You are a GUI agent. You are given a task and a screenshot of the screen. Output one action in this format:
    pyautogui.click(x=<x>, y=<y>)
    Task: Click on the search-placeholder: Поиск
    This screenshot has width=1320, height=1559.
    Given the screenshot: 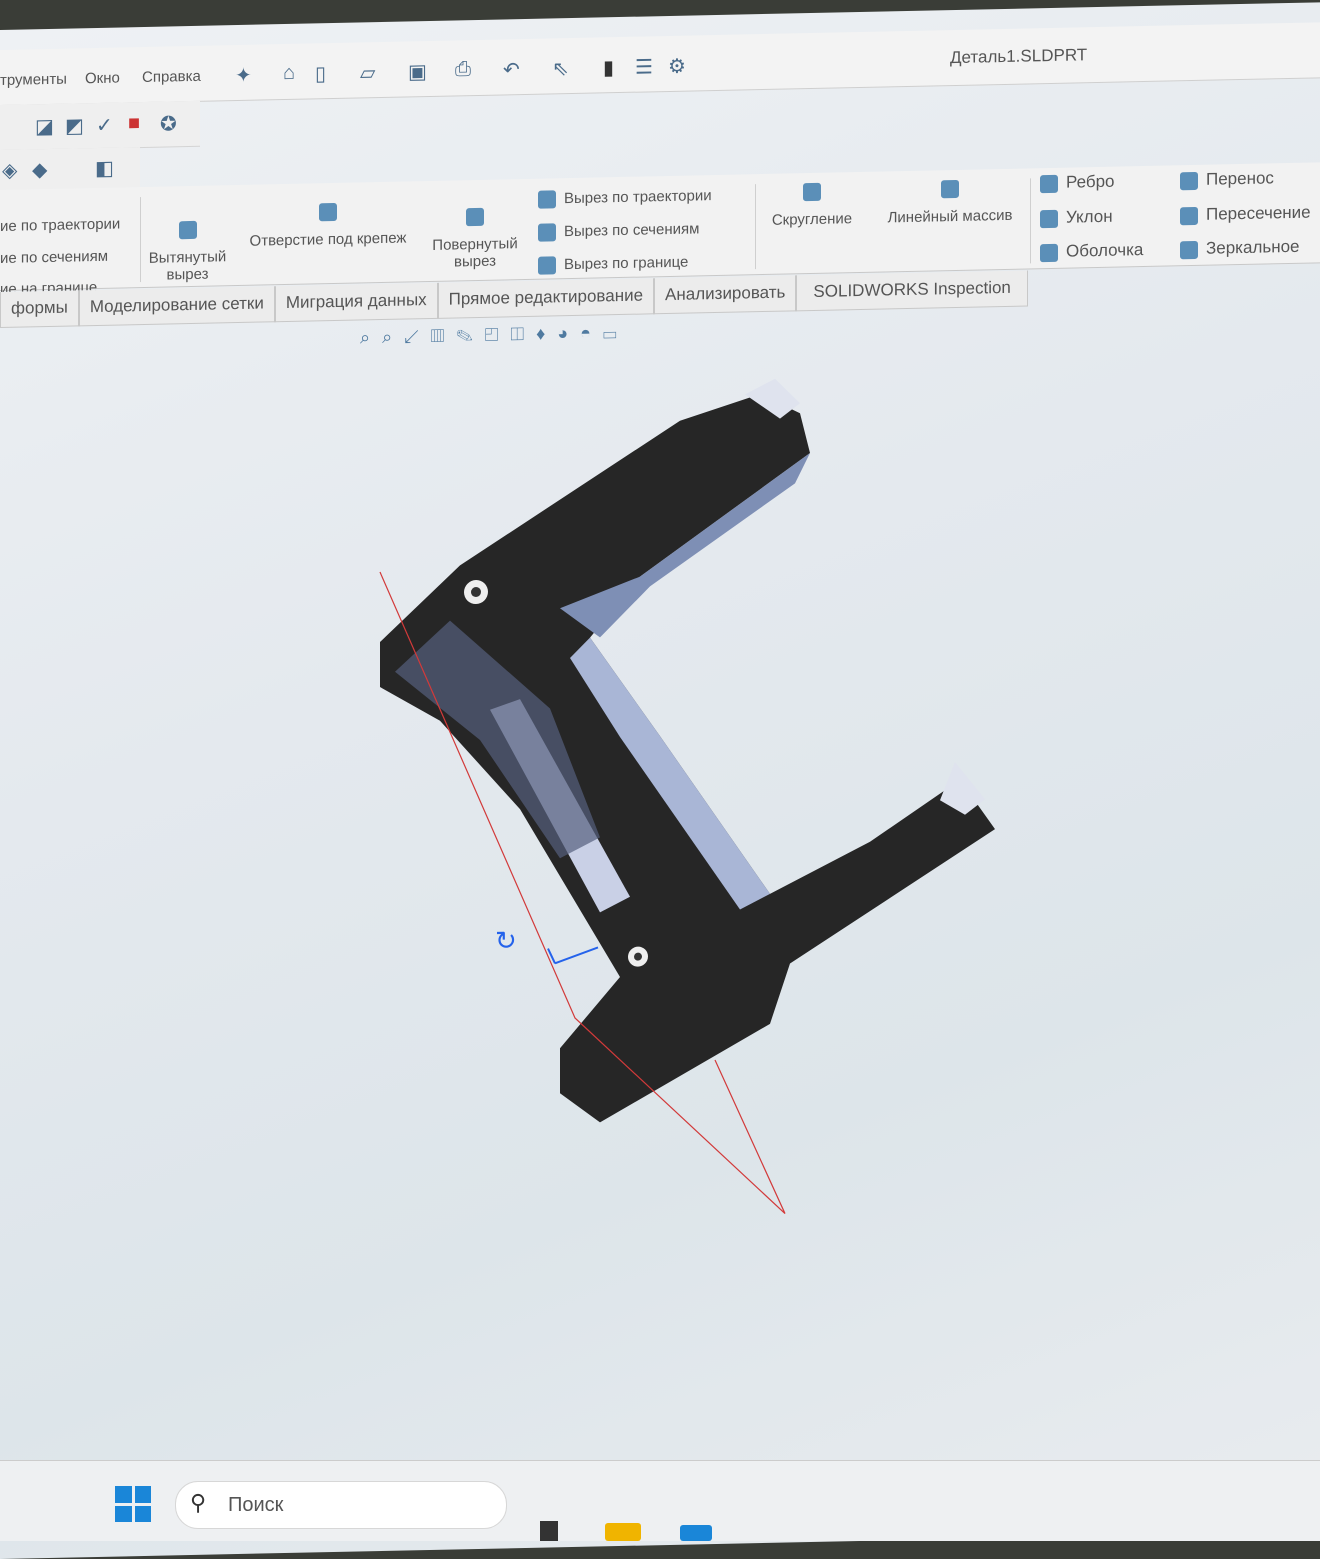 What is the action you would take?
    pyautogui.click(x=256, y=1505)
    